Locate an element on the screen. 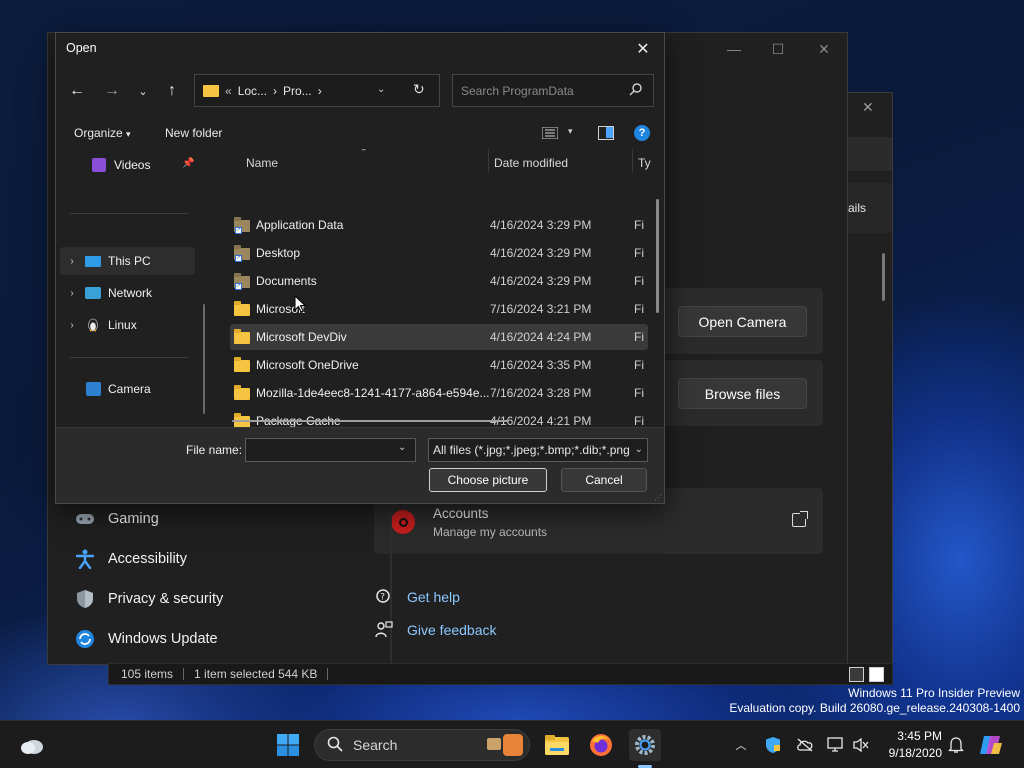 The image size is (1024, 768). nav-videos-label: Videos is located at coordinates (132, 165).